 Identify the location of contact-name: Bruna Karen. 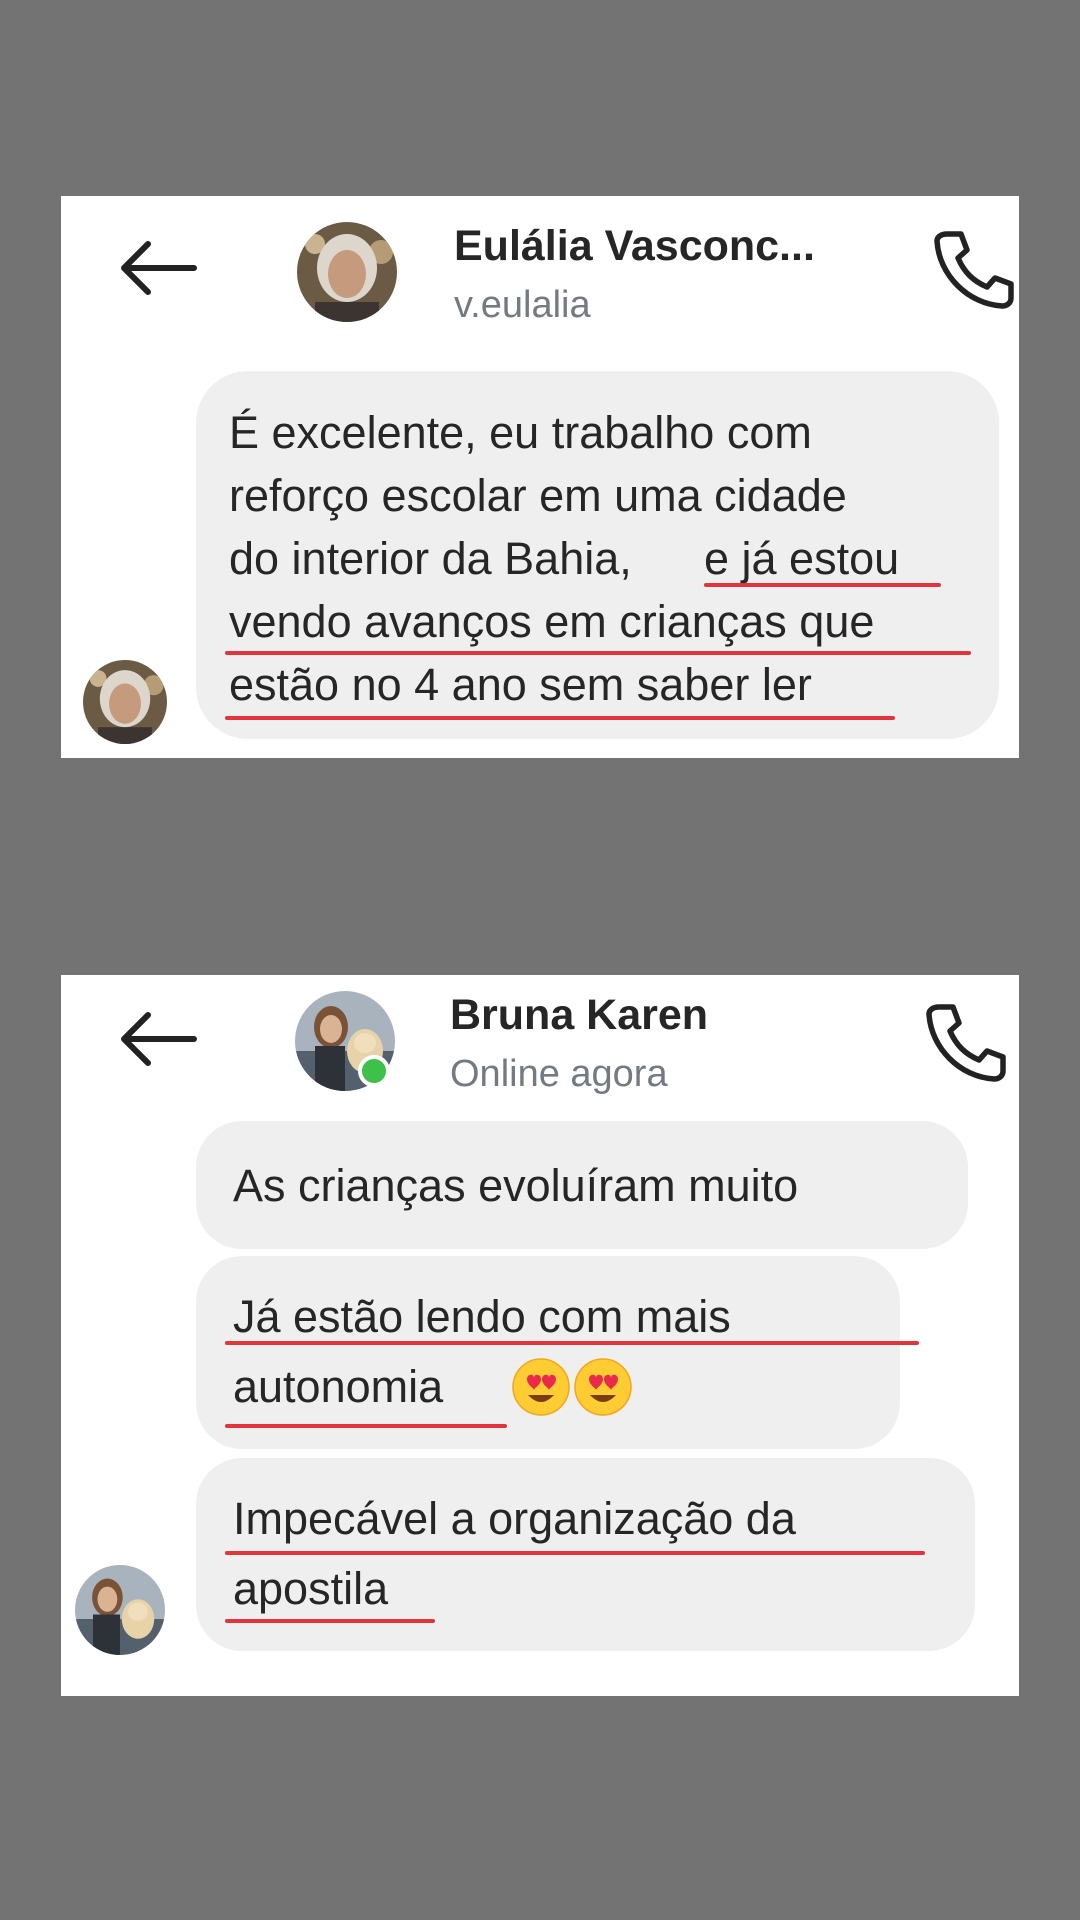
(579, 1015).